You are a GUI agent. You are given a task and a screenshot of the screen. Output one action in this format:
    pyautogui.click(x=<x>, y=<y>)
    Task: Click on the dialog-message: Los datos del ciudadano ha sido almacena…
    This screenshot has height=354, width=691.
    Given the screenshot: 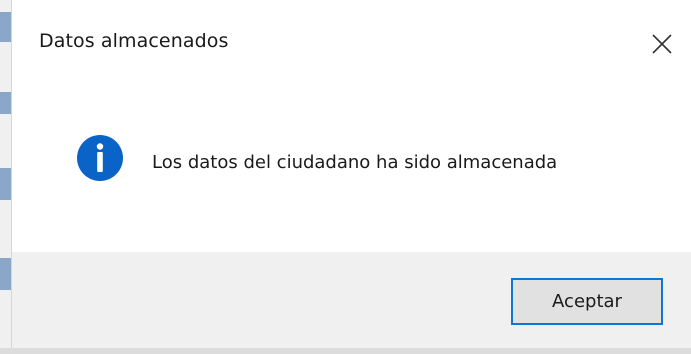 What is the action you would take?
    pyautogui.click(x=355, y=162)
    